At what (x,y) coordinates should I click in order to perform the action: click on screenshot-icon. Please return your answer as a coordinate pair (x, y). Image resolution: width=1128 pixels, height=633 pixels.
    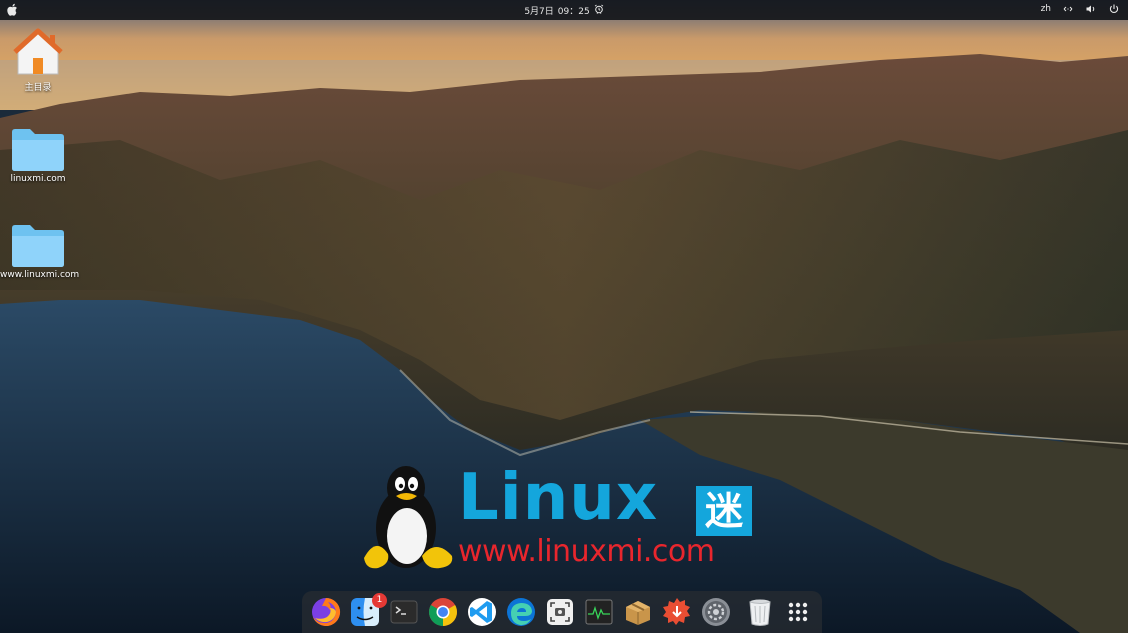
    Looking at the image, I should click on (560, 612).